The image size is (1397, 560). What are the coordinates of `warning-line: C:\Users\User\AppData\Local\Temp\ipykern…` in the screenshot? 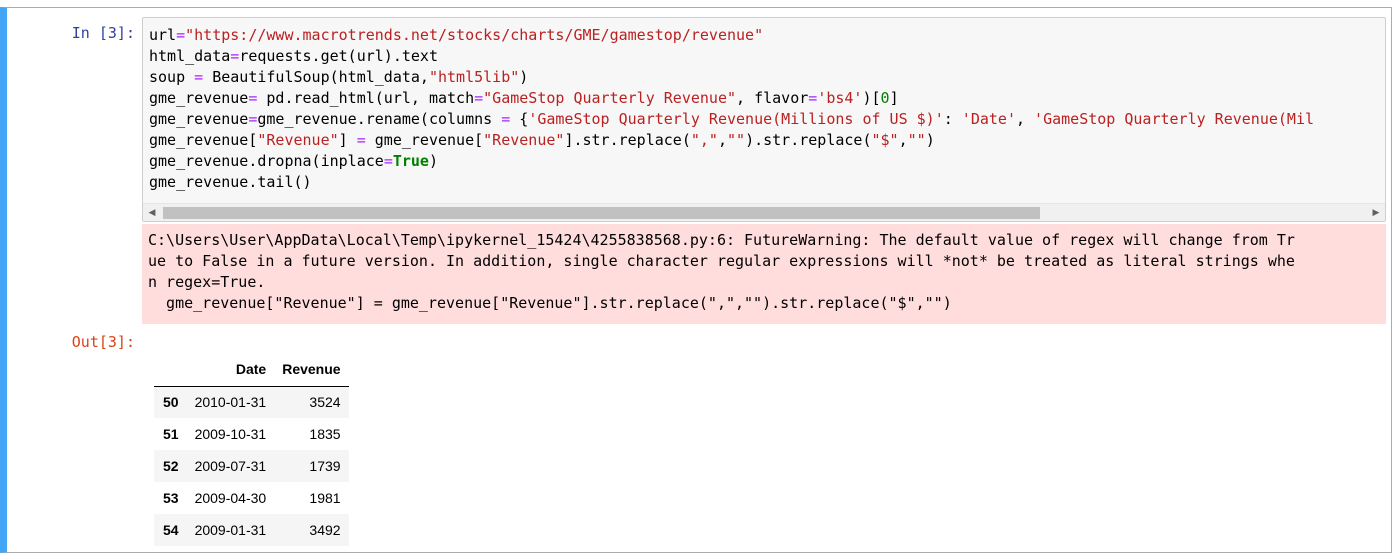 It's located at (721, 240).